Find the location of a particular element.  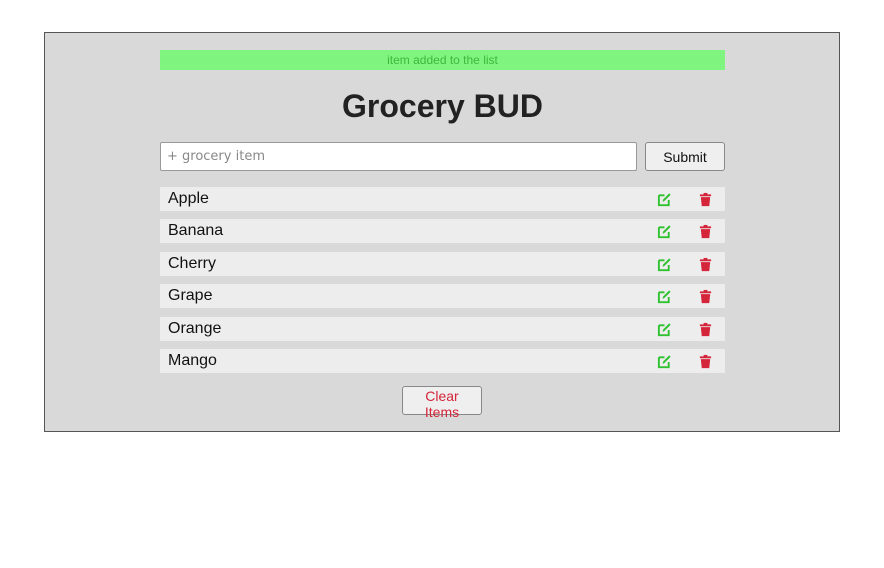

alert-banner: item added to the list is located at coordinates (442, 60).